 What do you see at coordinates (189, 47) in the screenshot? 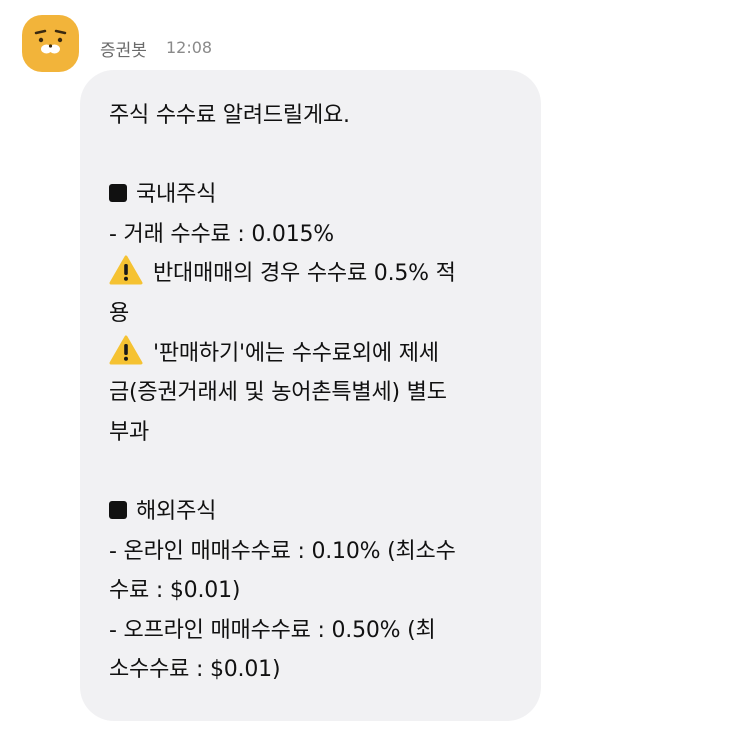
I see `message-timestamp: 12:08` at bounding box center [189, 47].